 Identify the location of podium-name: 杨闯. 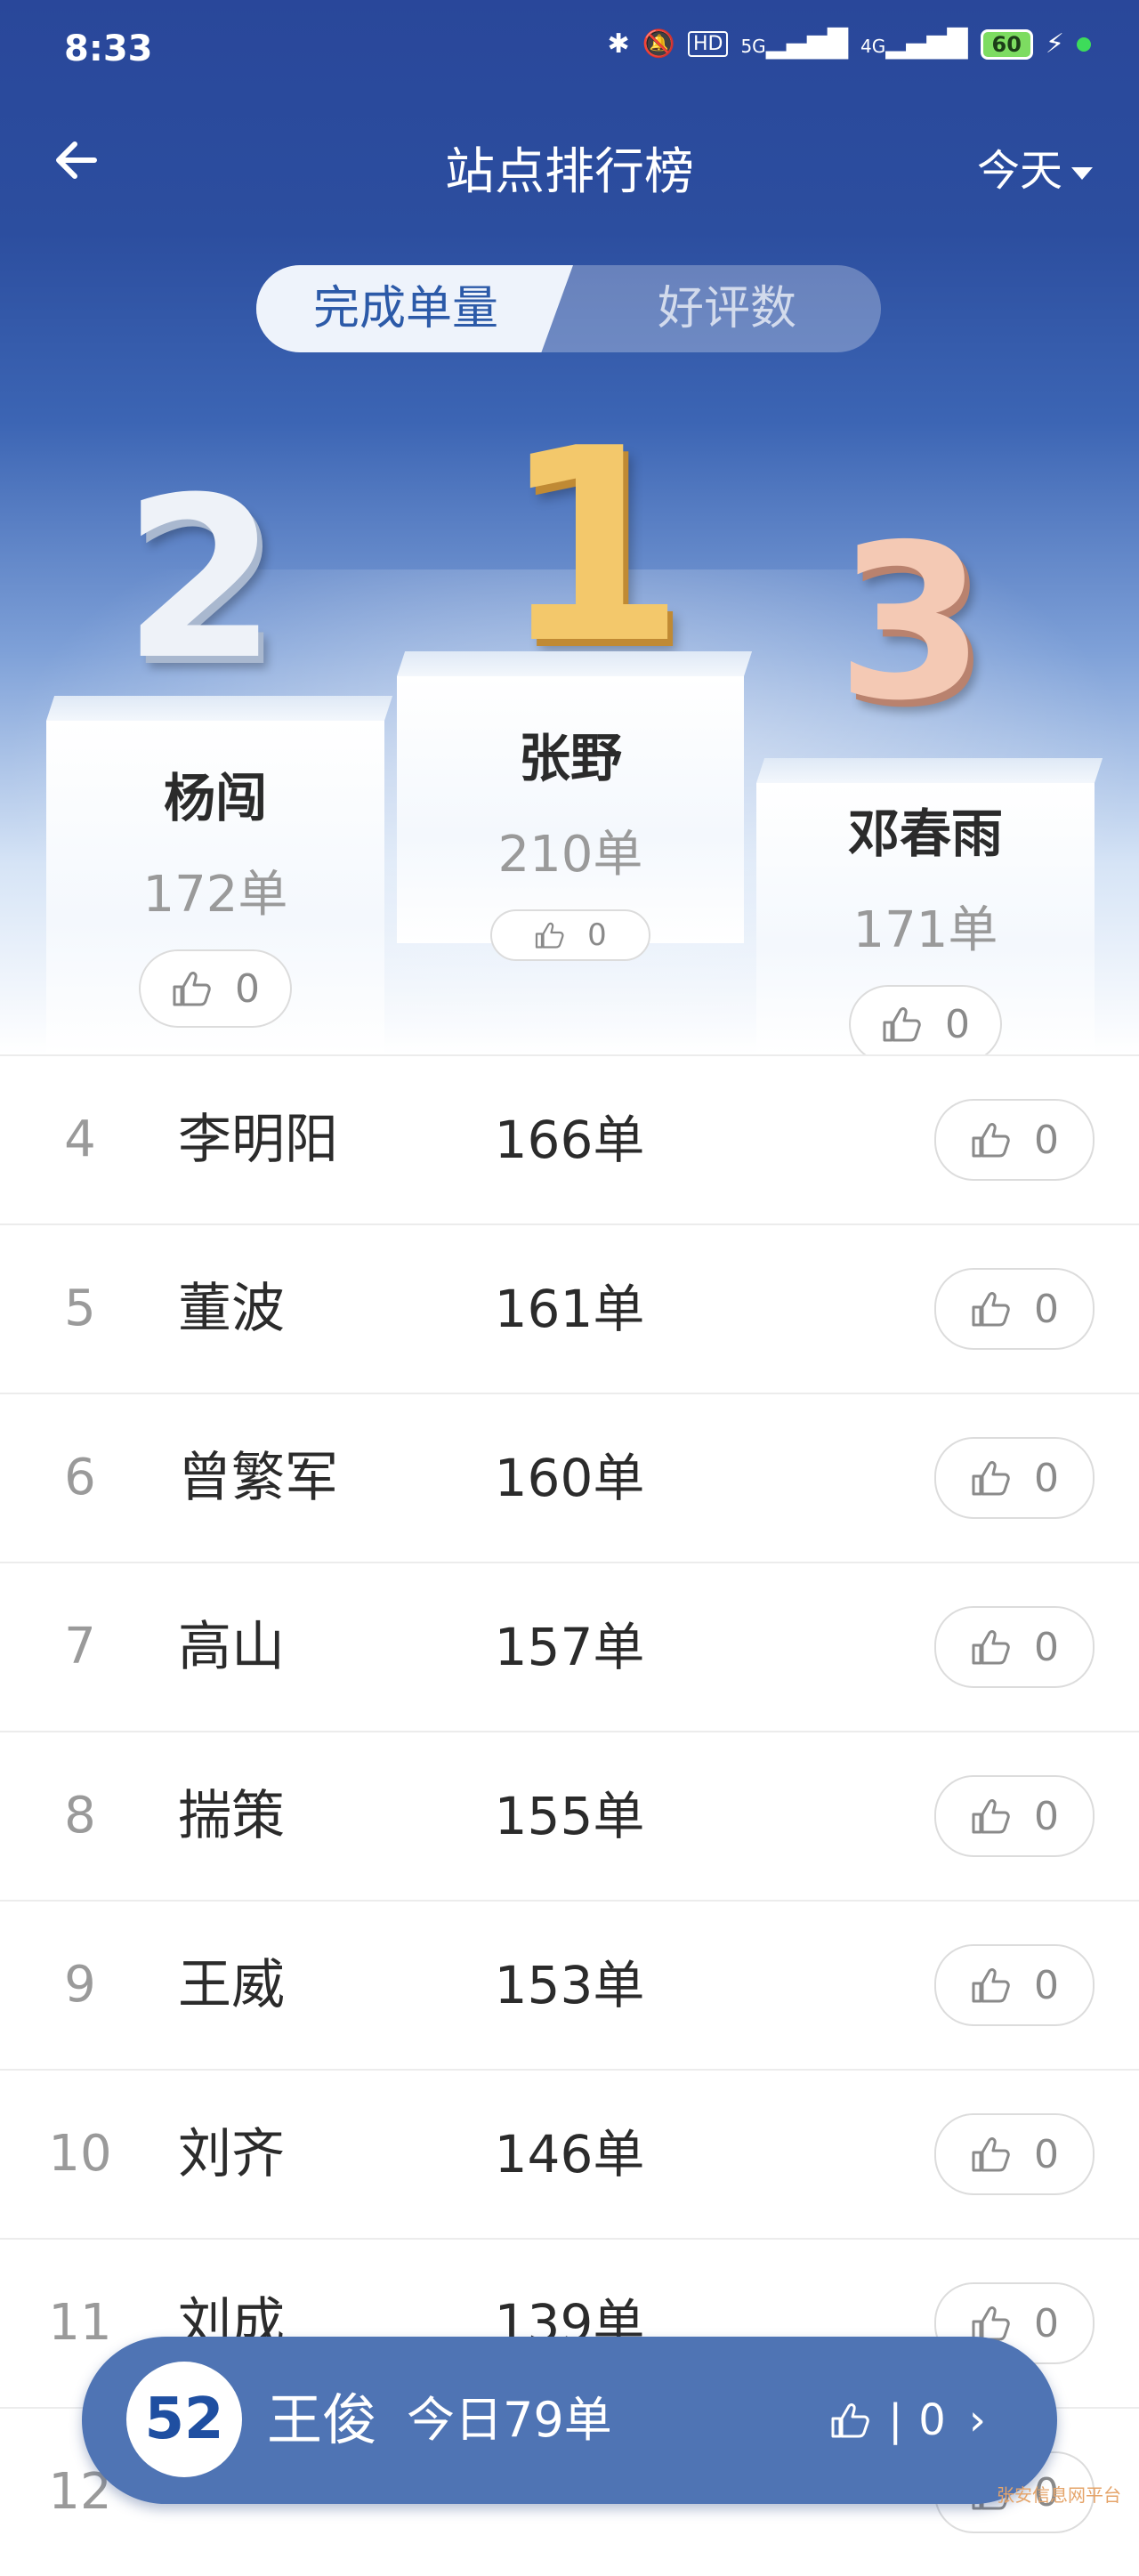
(215, 798).